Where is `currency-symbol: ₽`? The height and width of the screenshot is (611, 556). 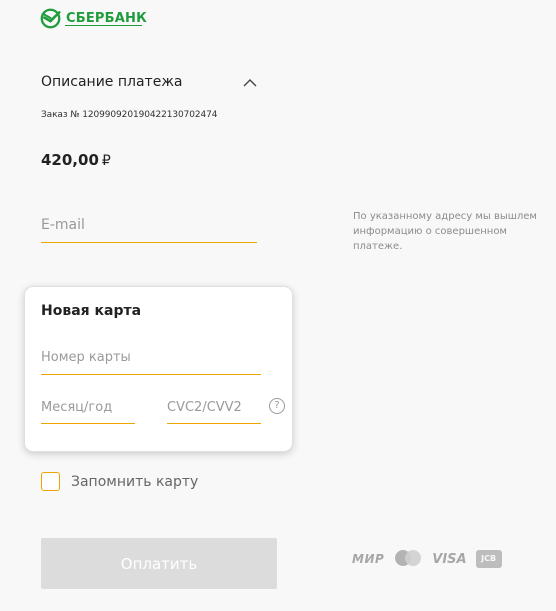 currency-symbol: ₽ is located at coordinates (106, 161).